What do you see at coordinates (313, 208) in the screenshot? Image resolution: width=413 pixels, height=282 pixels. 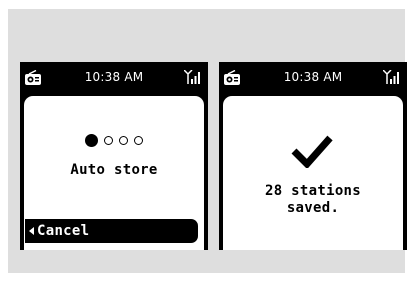 I see `message-line-2: saved.` at bounding box center [313, 208].